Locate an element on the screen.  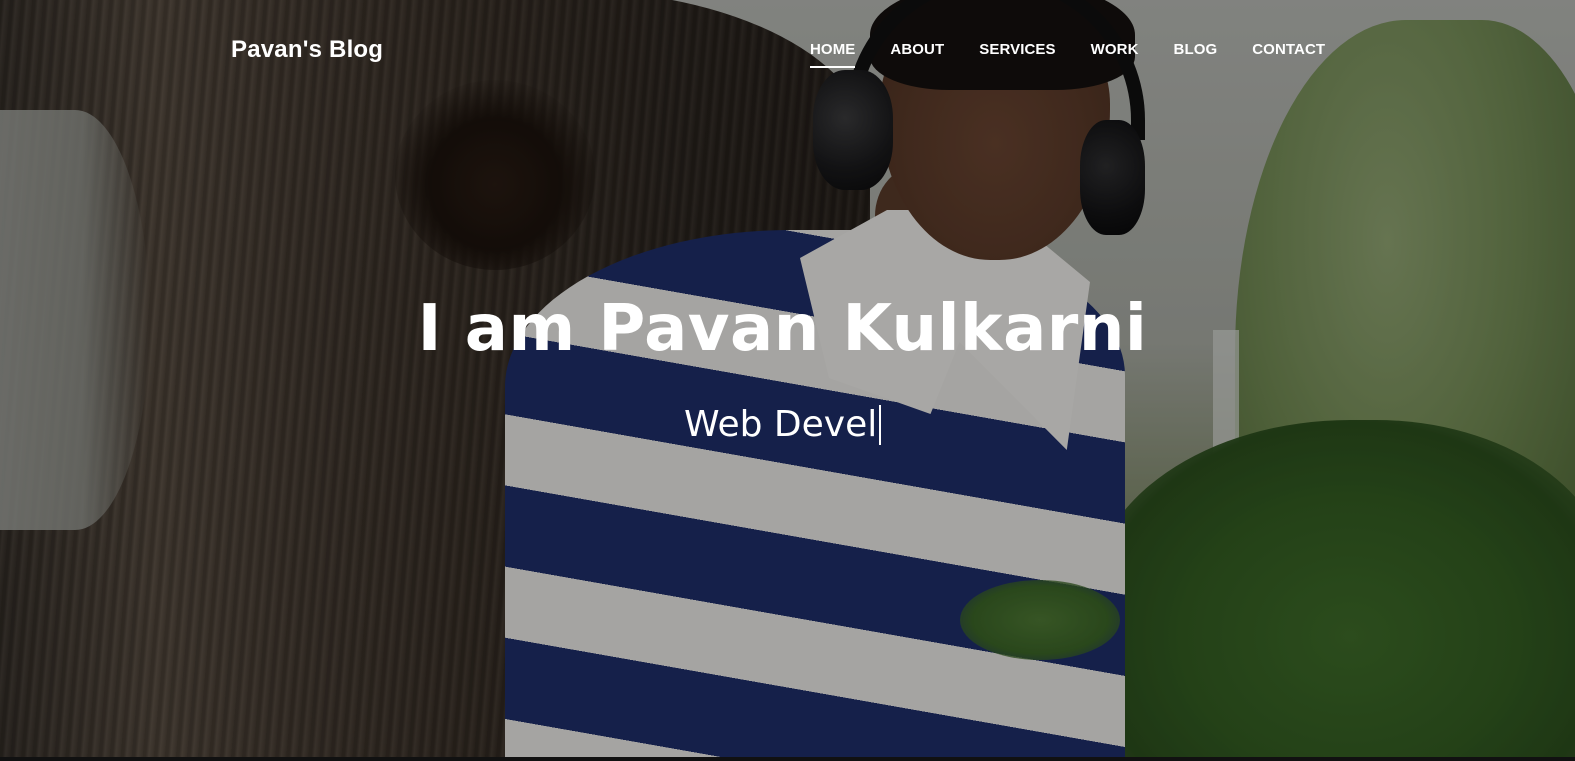
typed-subtitle: Web Devel is located at coordinates (783, 424).